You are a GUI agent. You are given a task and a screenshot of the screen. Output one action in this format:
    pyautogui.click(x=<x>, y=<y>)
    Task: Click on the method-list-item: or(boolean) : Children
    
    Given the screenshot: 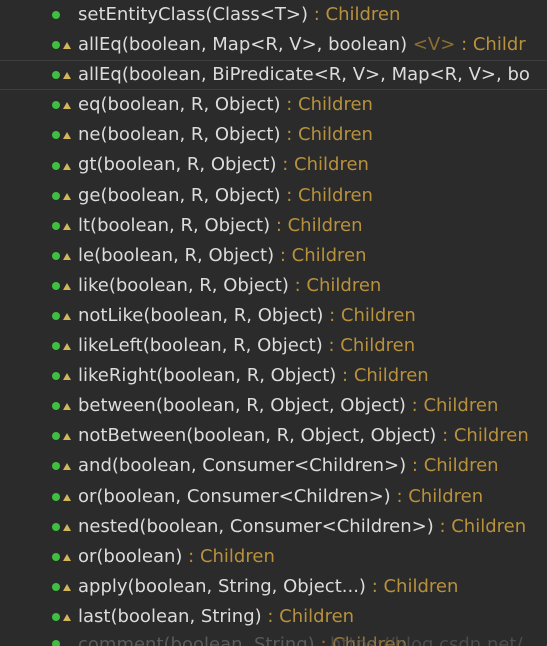 What is the action you would take?
    pyautogui.click(x=273, y=557)
    